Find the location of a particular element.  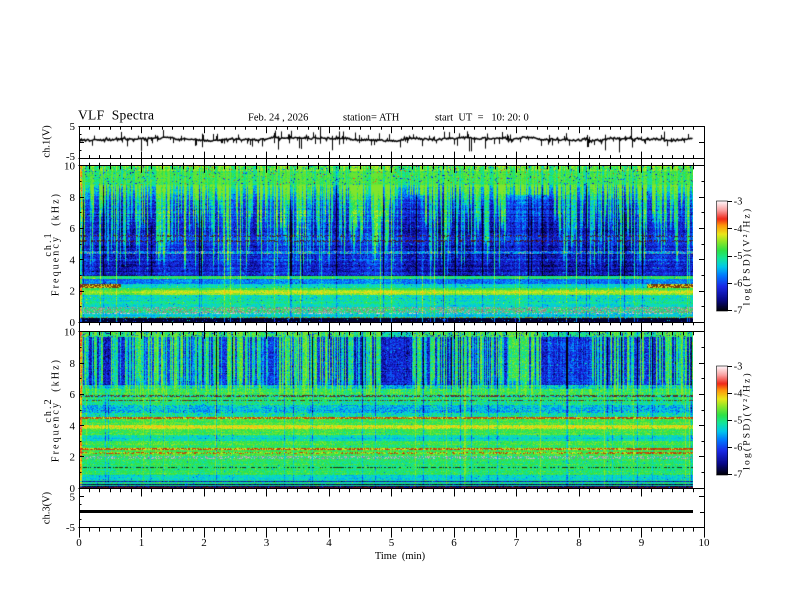

svg-text: ch.1Frequency (kHz) is located at coordinates (52, 244).